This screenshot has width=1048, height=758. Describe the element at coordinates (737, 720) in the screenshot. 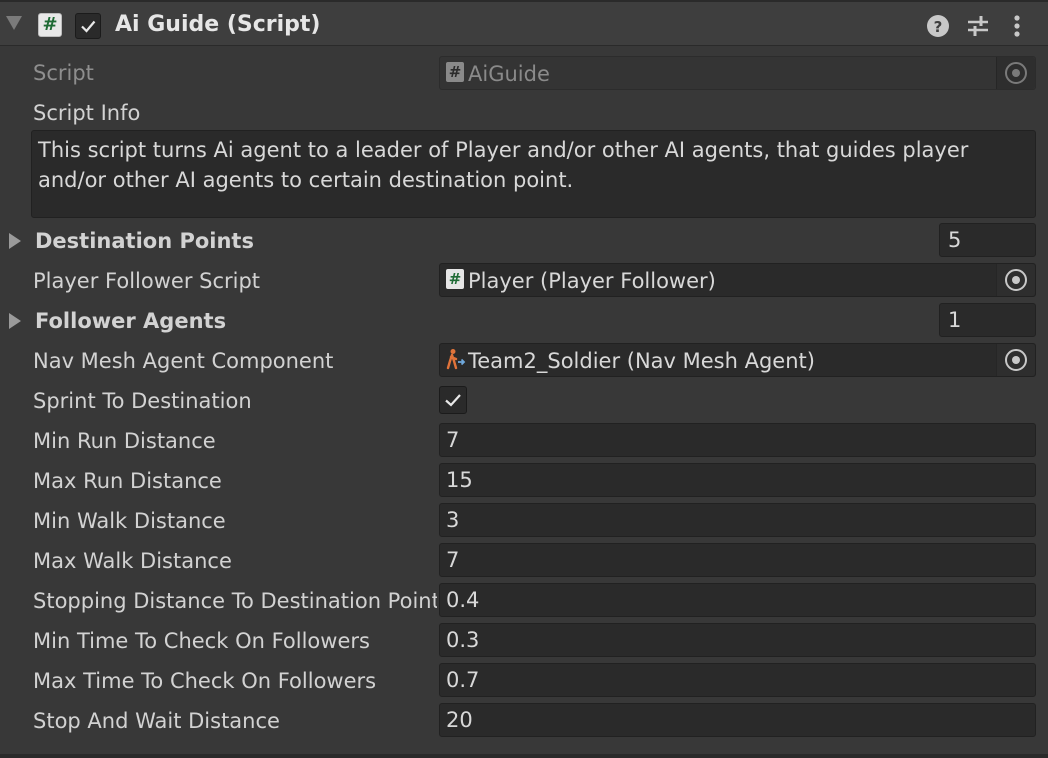

I see `stop-and-wait-distance-field: 20` at that location.